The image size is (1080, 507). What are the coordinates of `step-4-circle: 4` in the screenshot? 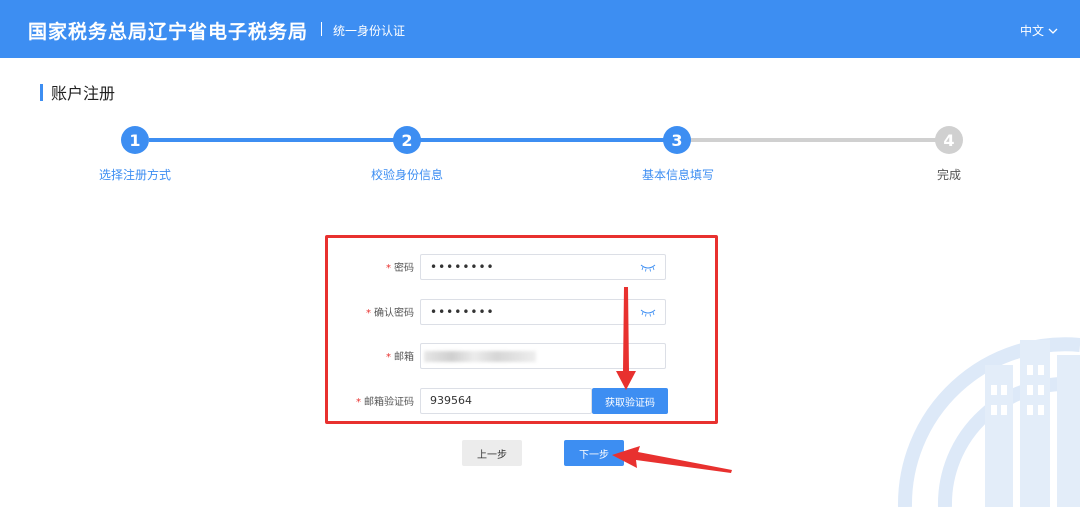 It's located at (949, 140).